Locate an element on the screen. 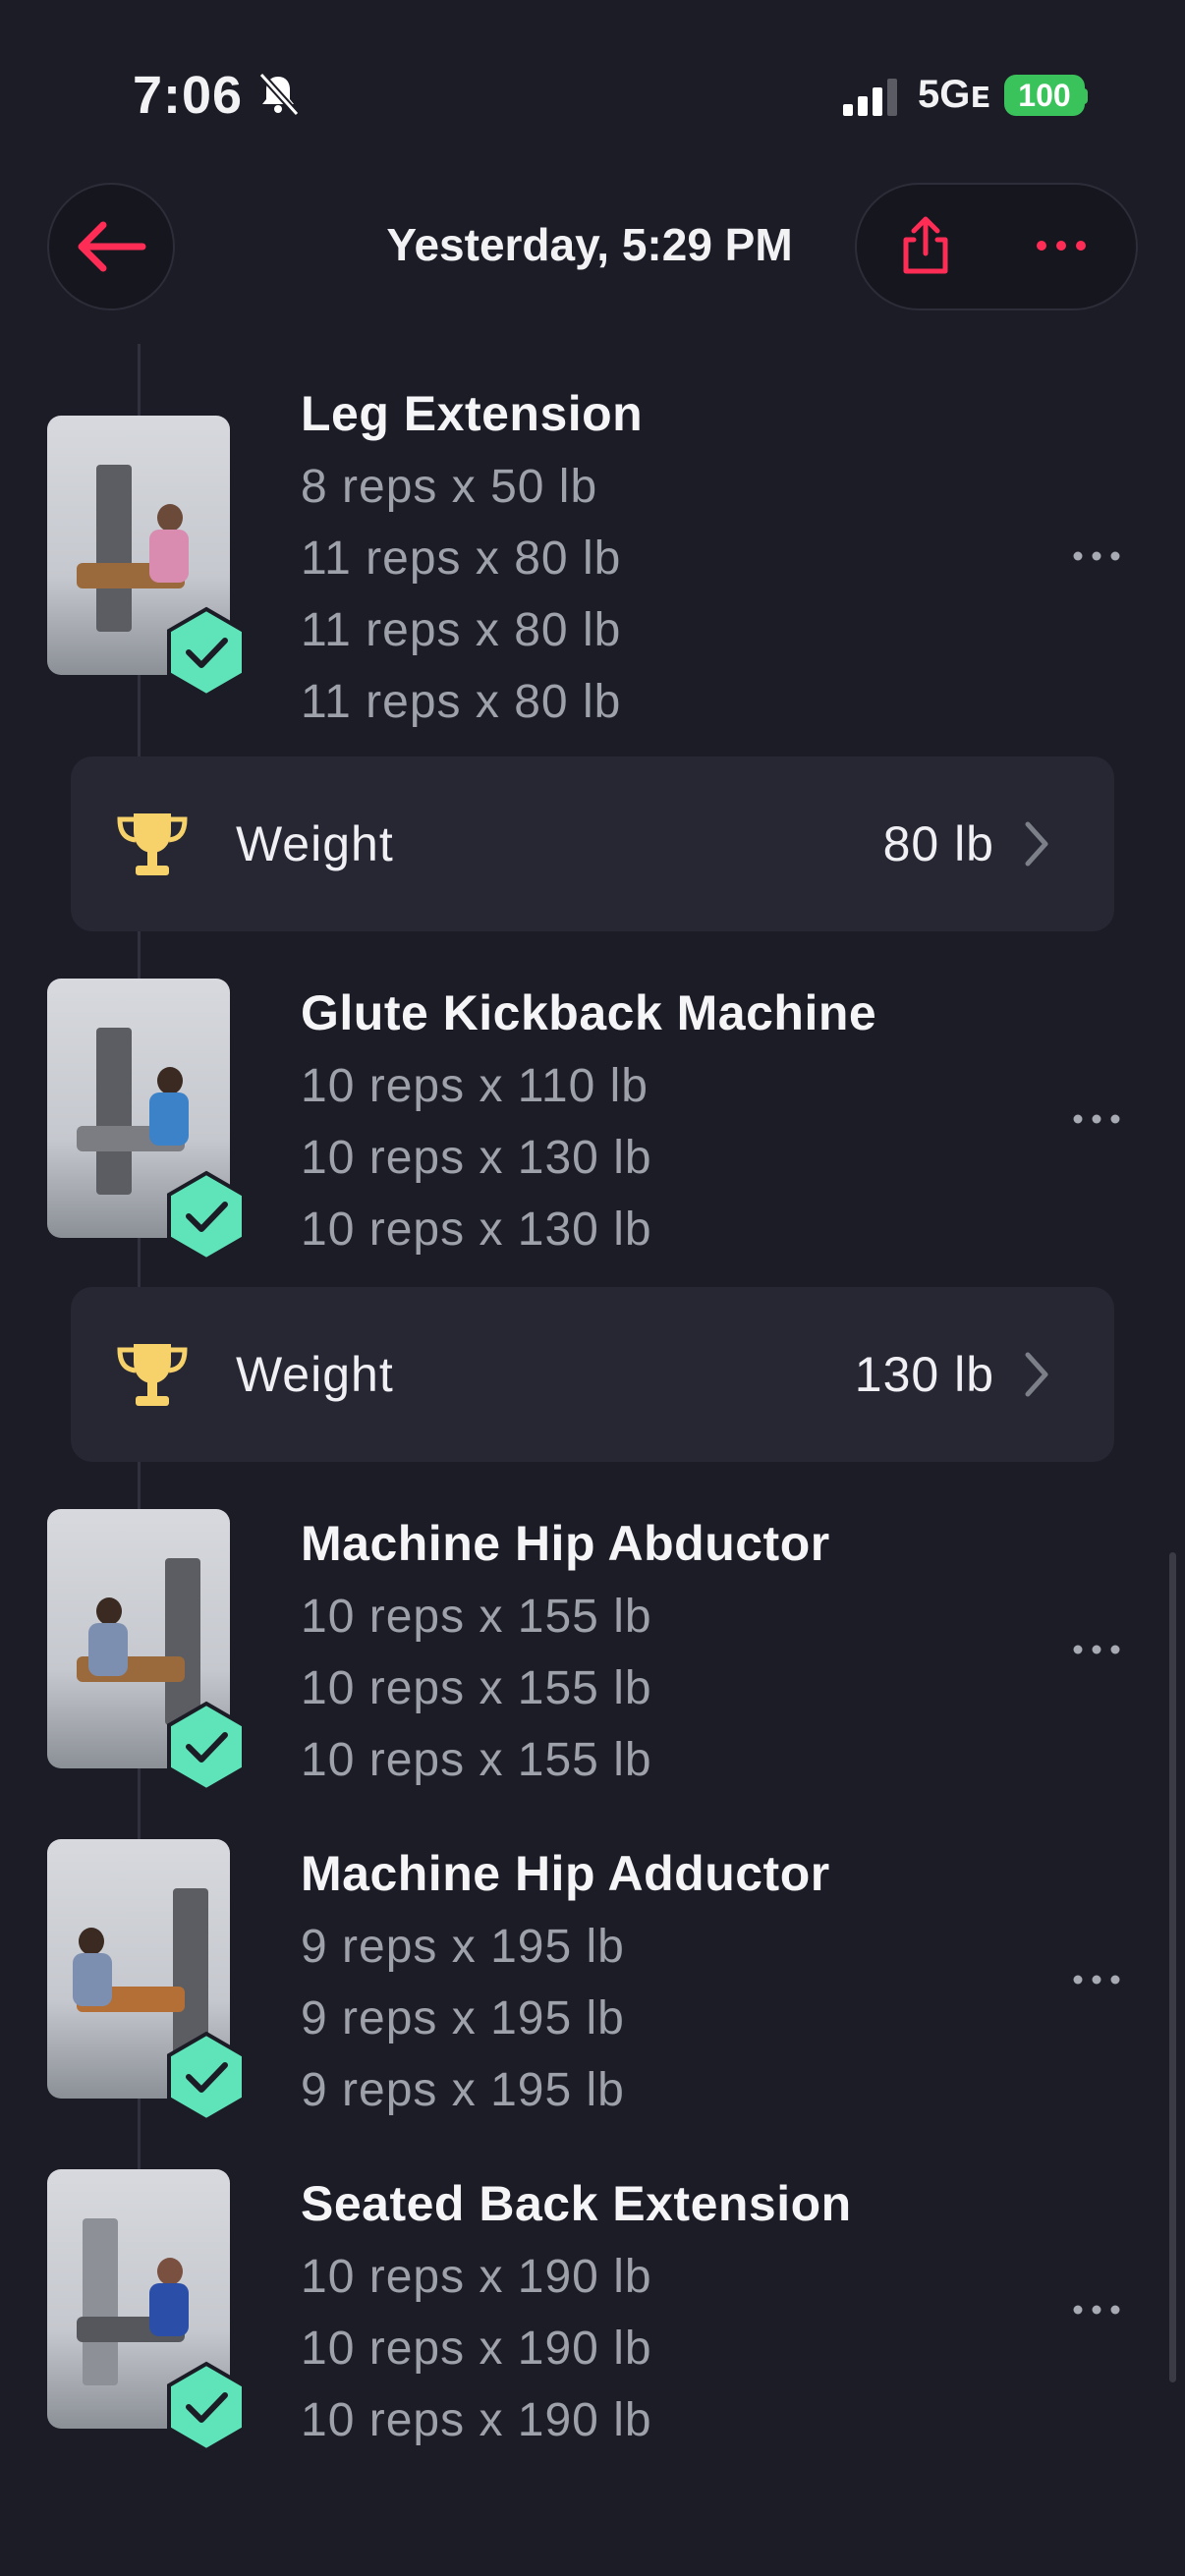 This screenshot has height=2576, width=1185. more-options-icon is located at coordinates (1061, 245).